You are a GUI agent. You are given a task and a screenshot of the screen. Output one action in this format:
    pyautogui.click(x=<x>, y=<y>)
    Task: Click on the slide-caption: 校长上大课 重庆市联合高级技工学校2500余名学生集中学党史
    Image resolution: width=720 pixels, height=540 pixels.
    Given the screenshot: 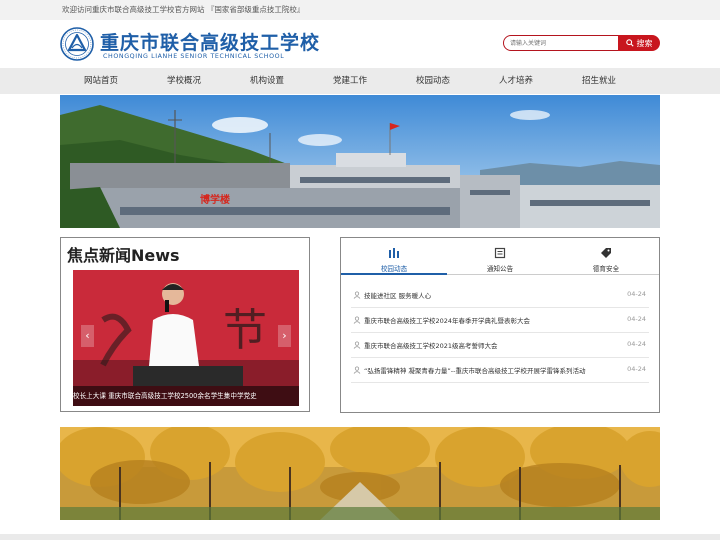 What is the action you would take?
    pyautogui.click(x=186, y=396)
    